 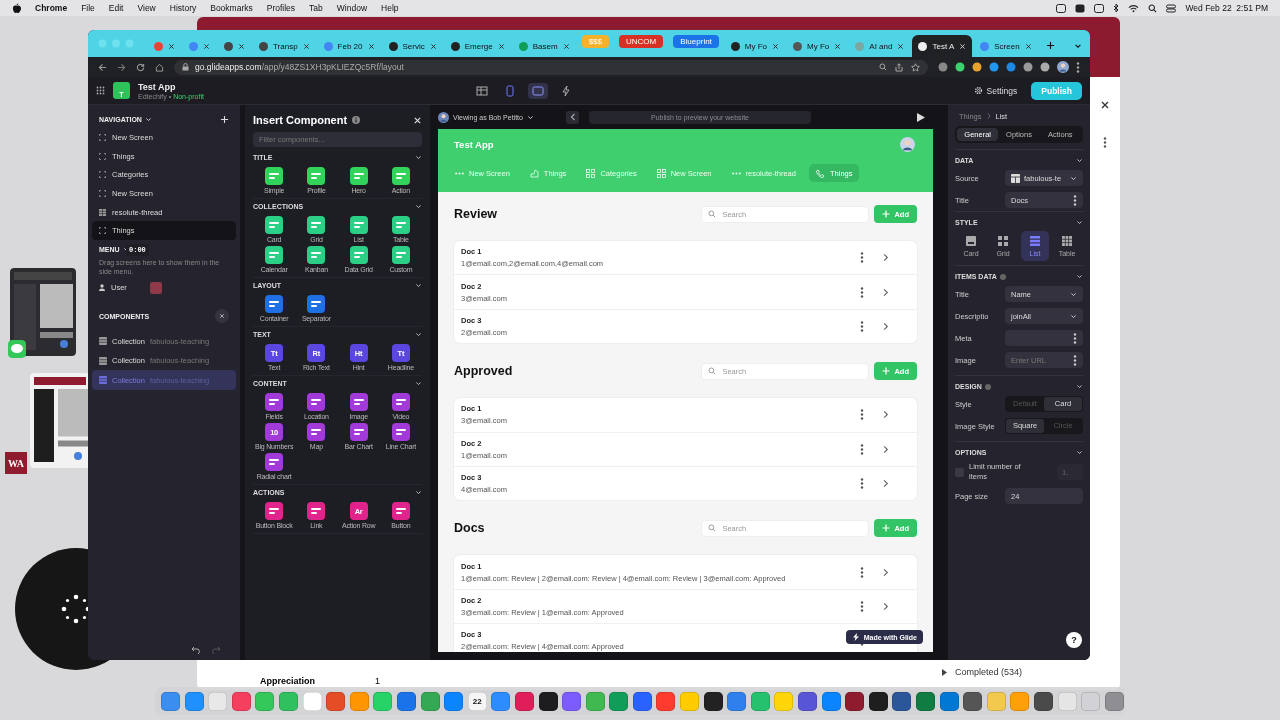 What do you see at coordinates (140, 67) in the screenshot?
I see `reload-icon` at bounding box center [140, 67].